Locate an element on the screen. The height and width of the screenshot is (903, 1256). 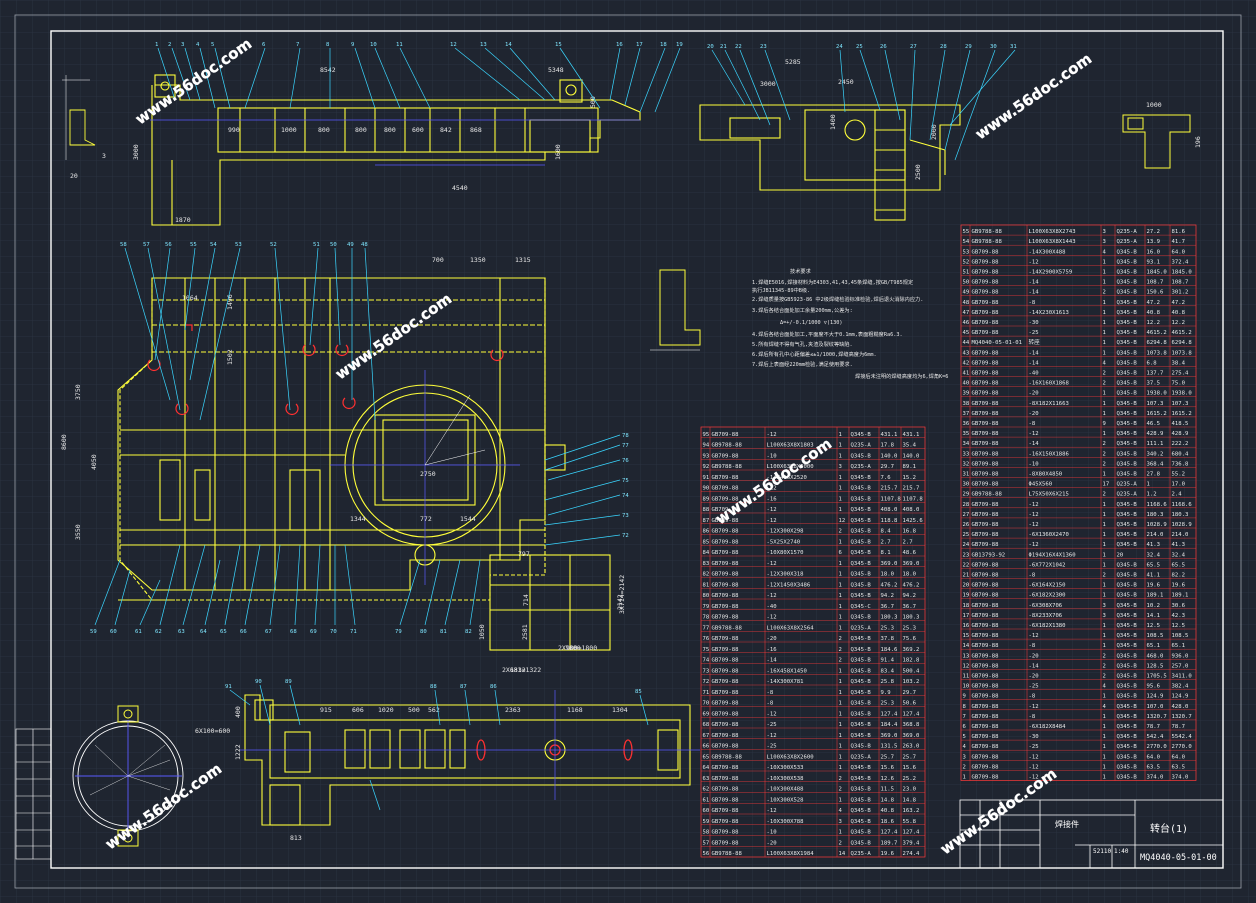
svg-text: 85 is located at coordinates (638, 692).